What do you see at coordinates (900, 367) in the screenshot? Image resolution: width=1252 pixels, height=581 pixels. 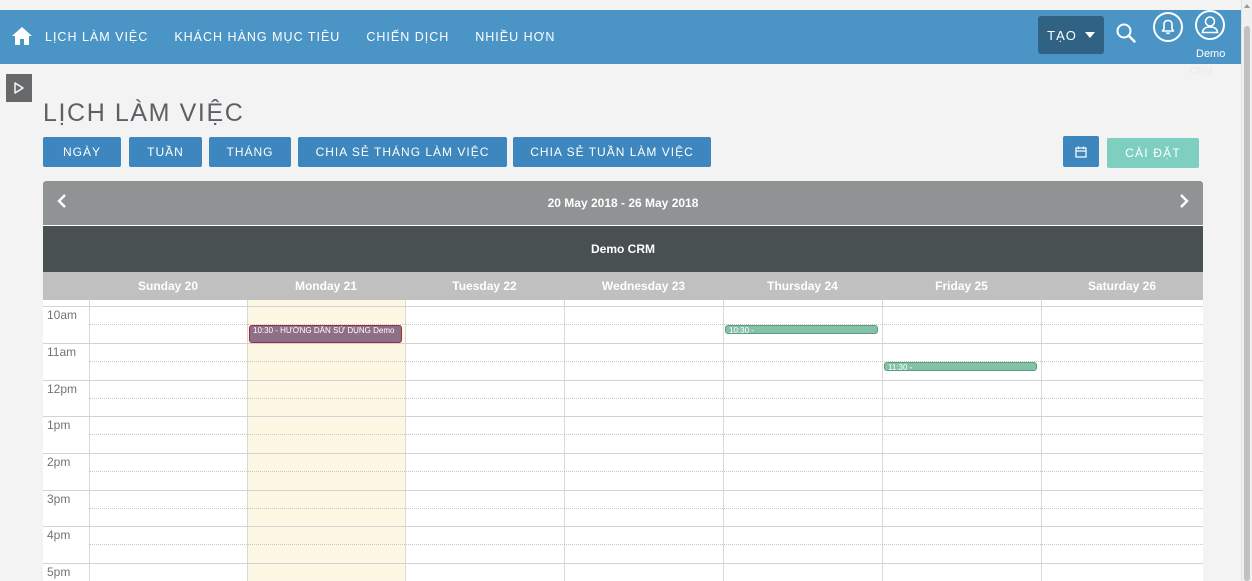 I see `event-time: 11:30 -` at bounding box center [900, 367].